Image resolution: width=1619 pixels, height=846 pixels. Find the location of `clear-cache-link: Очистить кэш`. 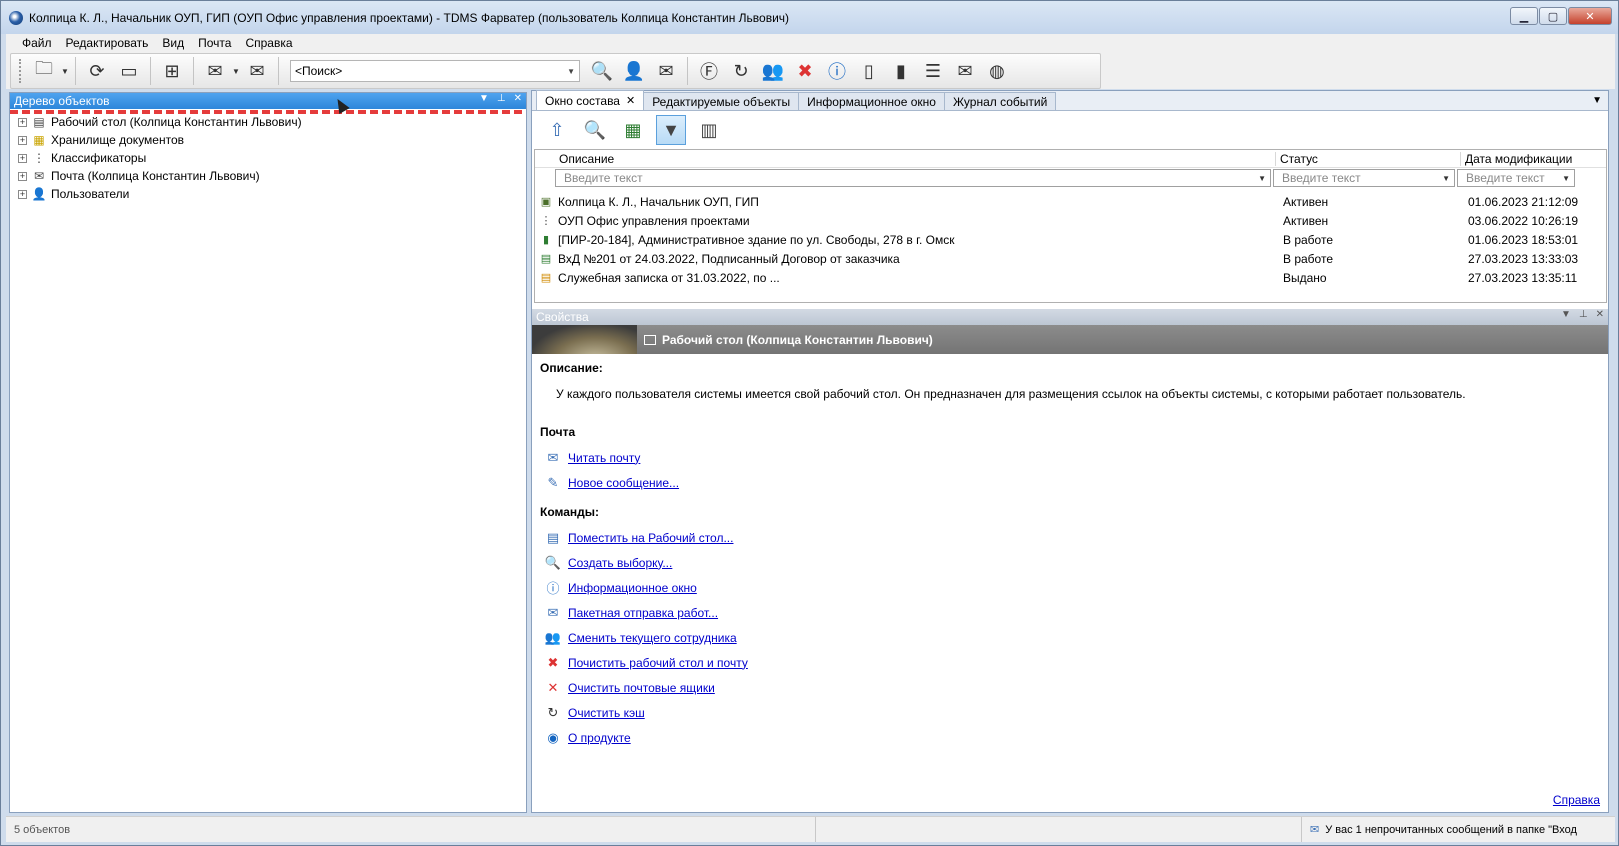

clear-cache-link: Очистить кэш is located at coordinates (606, 713).